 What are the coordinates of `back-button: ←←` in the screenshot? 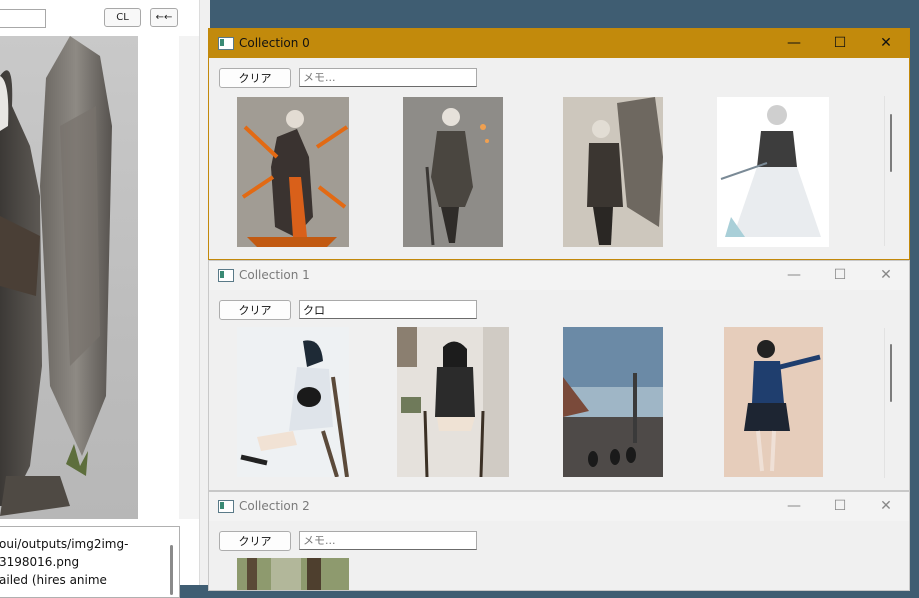 It's located at (164, 17).